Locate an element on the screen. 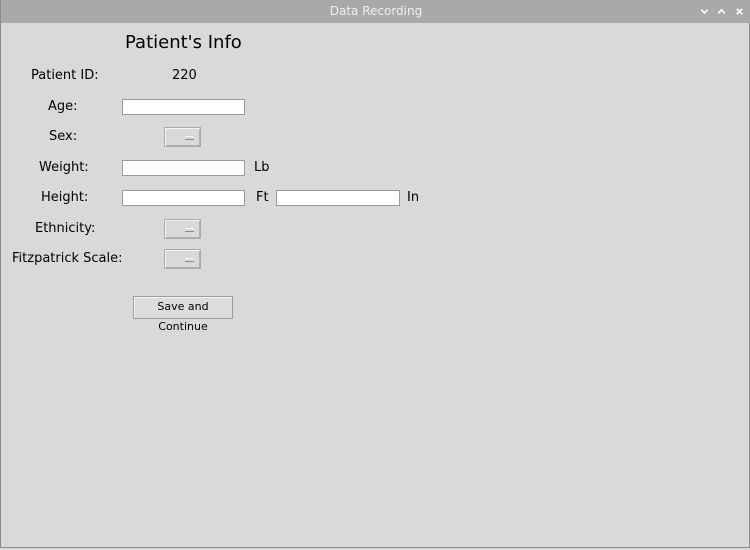 The height and width of the screenshot is (550, 750). close-icon is located at coordinates (739, 11).